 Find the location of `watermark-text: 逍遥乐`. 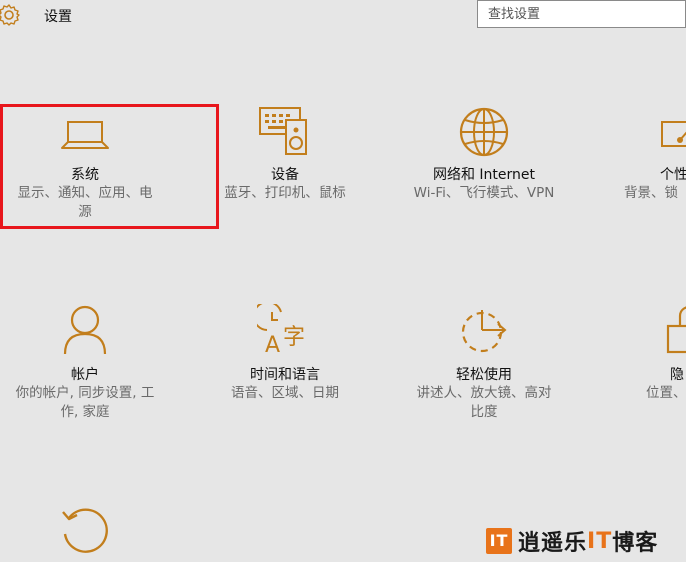

watermark-text: 逍遥乐 is located at coordinates (553, 543).